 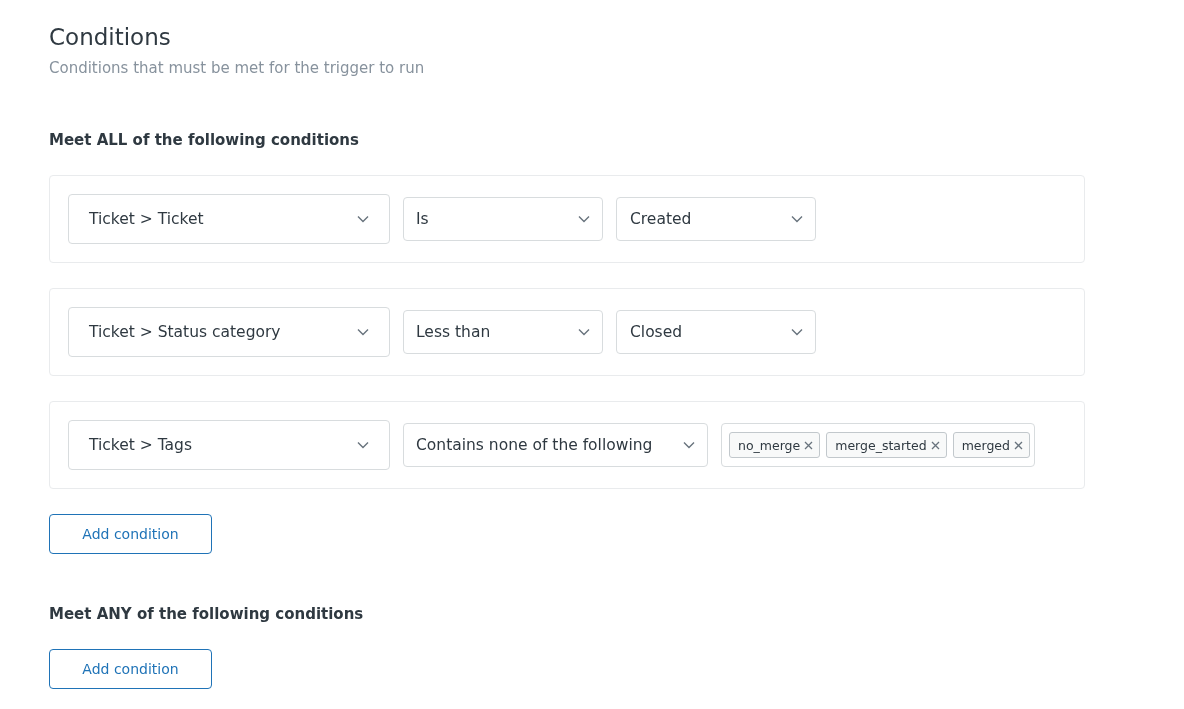 I want to click on tag-label: merge_started, so click(x=881, y=445).